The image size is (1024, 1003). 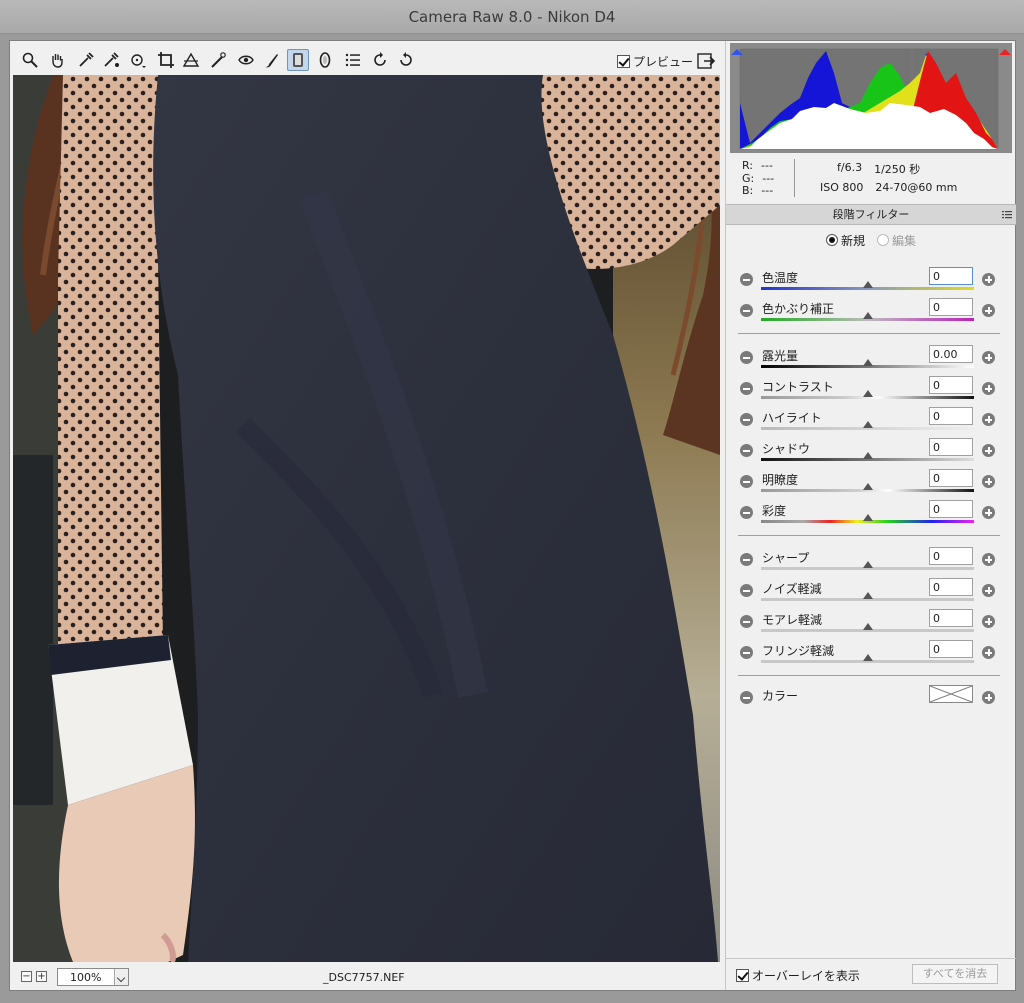 What do you see at coordinates (988, 697) in the screenshot?
I see `color-plus-icon` at bounding box center [988, 697].